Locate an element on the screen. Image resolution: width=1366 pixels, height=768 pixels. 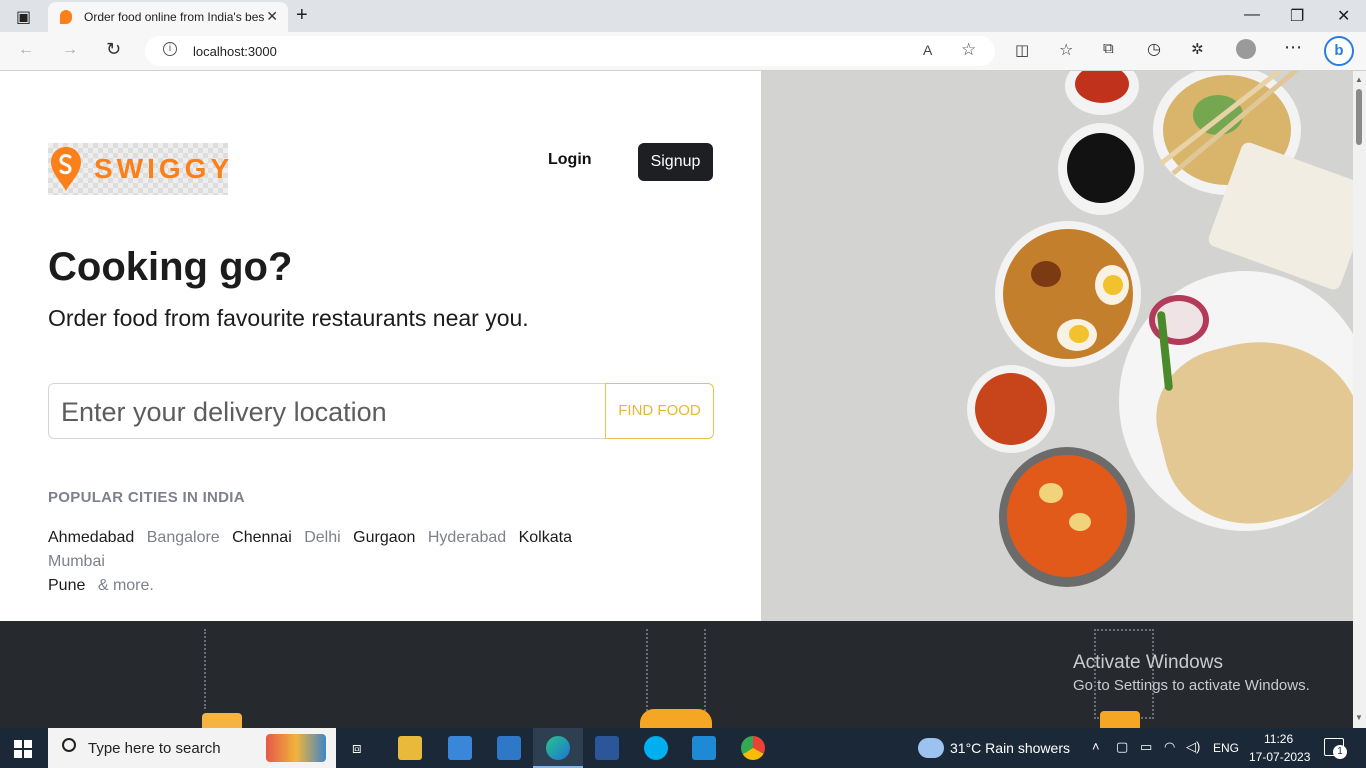
soy-sauce-bowl is located at coordinates (1101, 169).